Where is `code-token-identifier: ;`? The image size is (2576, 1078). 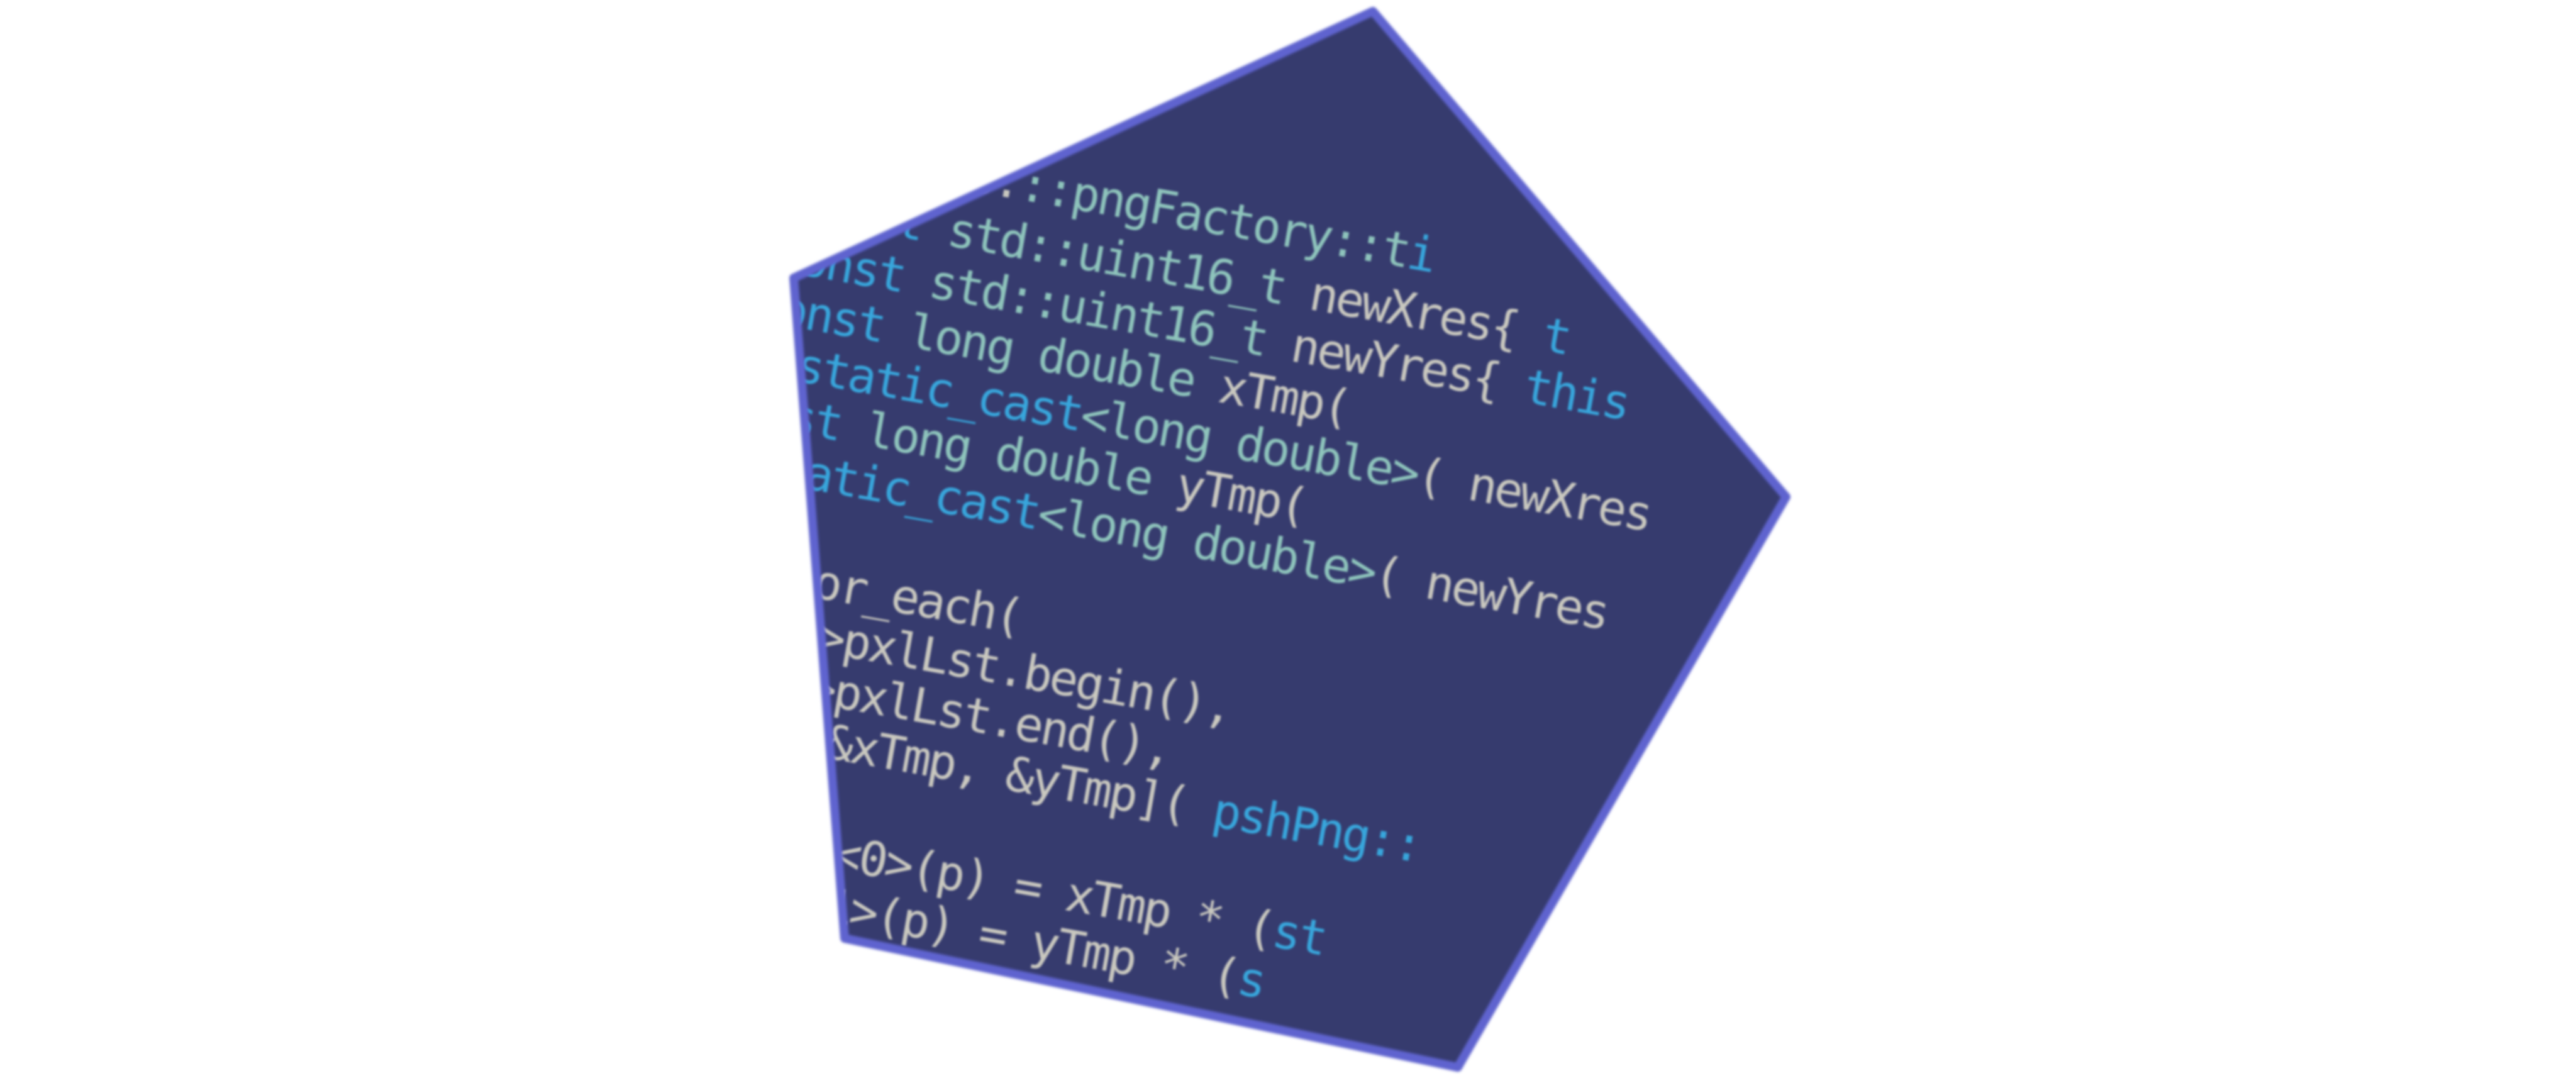 code-token-identifier: ; is located at coordinates (595, 917).